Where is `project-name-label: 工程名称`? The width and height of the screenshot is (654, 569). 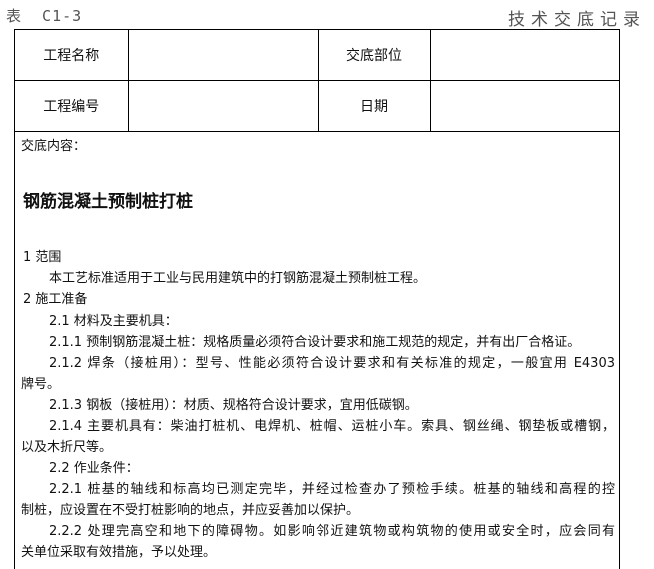 project-name-label: 工程名称 is located at coordinates (72, 55).